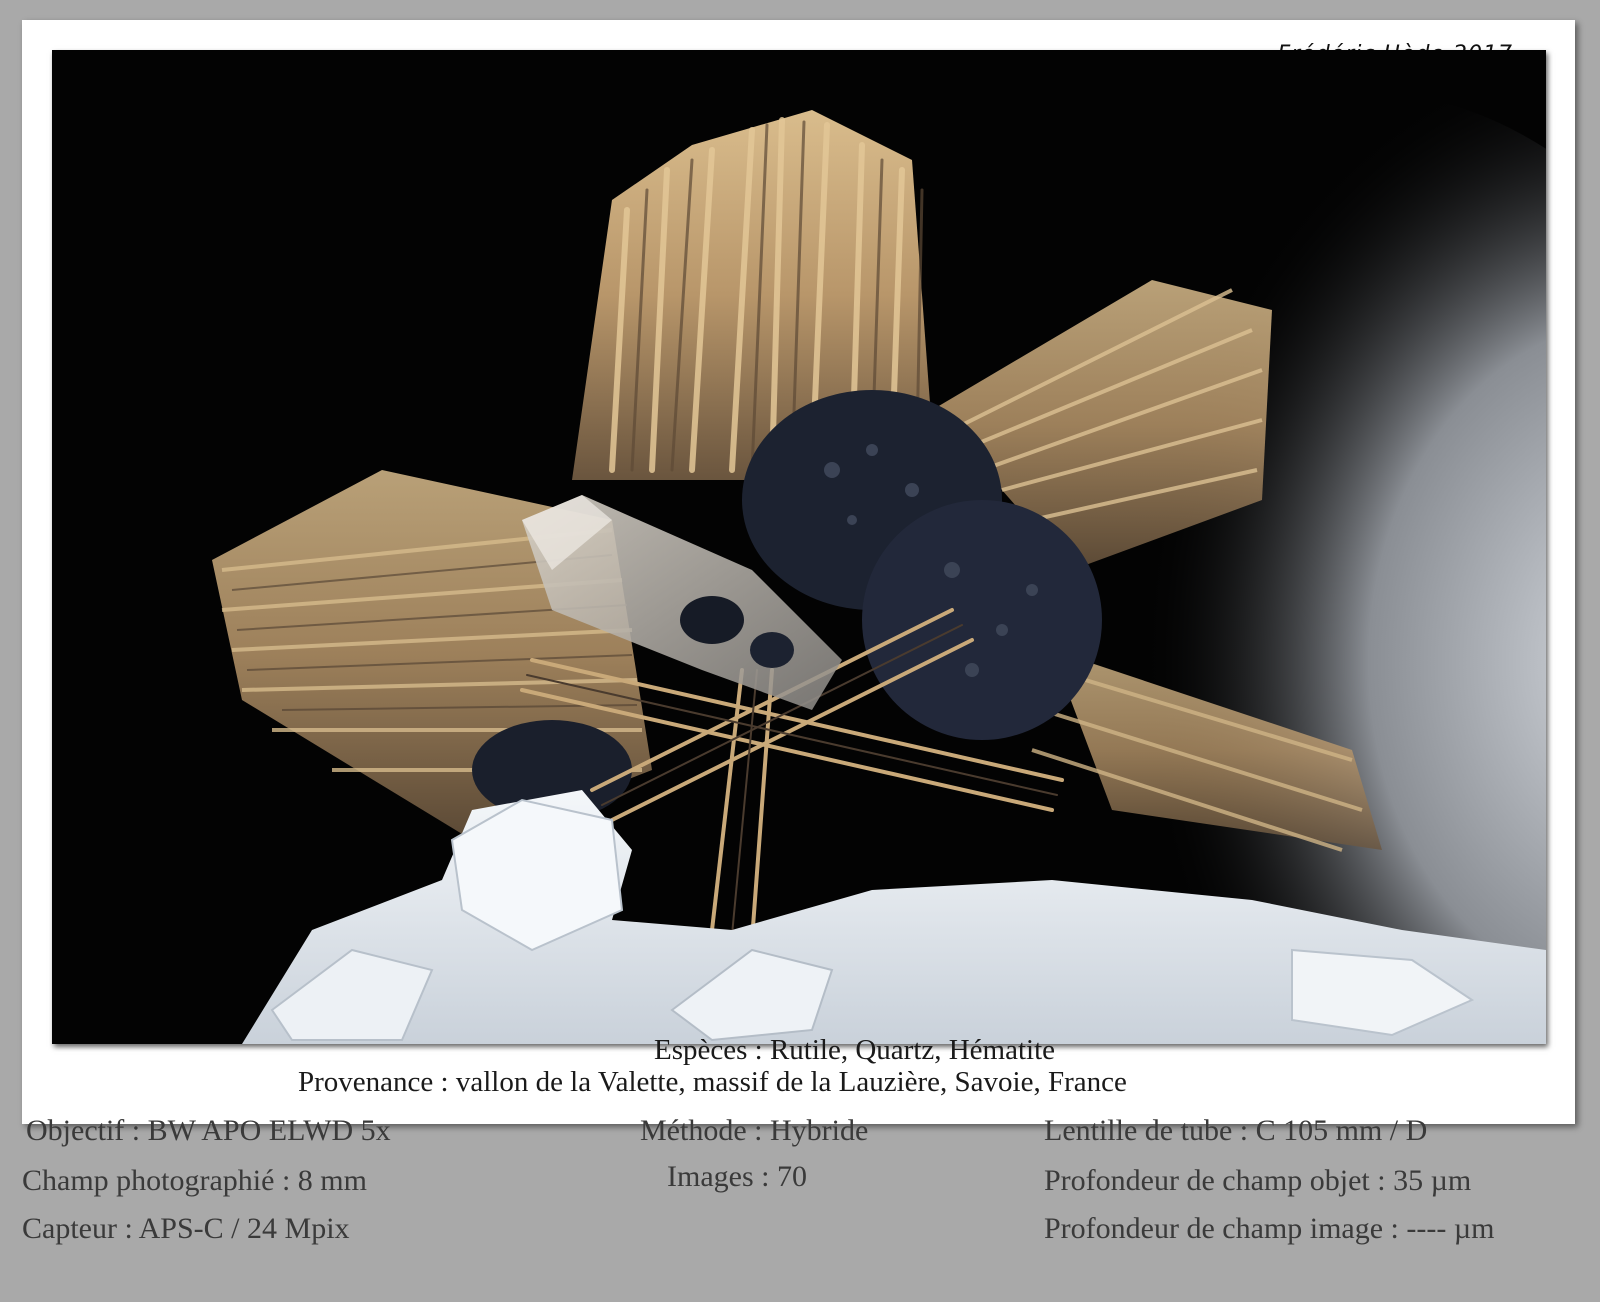 This screenshot has height=1302, width=1600. I want to click on spec-methode: Méthode : Hybride, so click(754, 1130).